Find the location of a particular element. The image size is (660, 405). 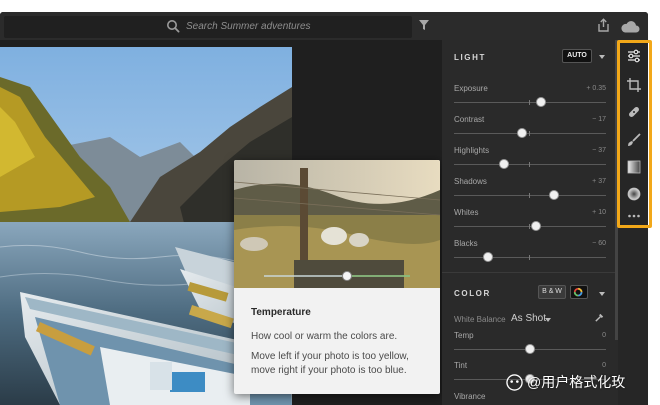

white-balance-label: White Balance is located at coordinates (480, 319).